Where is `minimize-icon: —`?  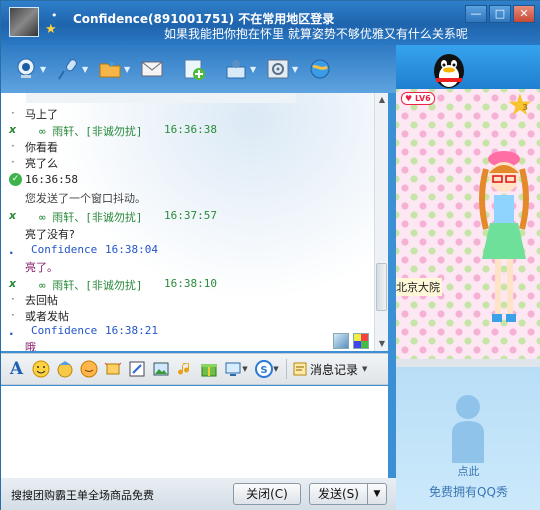 minimize-icon: — is located at coordinates (476, 14).